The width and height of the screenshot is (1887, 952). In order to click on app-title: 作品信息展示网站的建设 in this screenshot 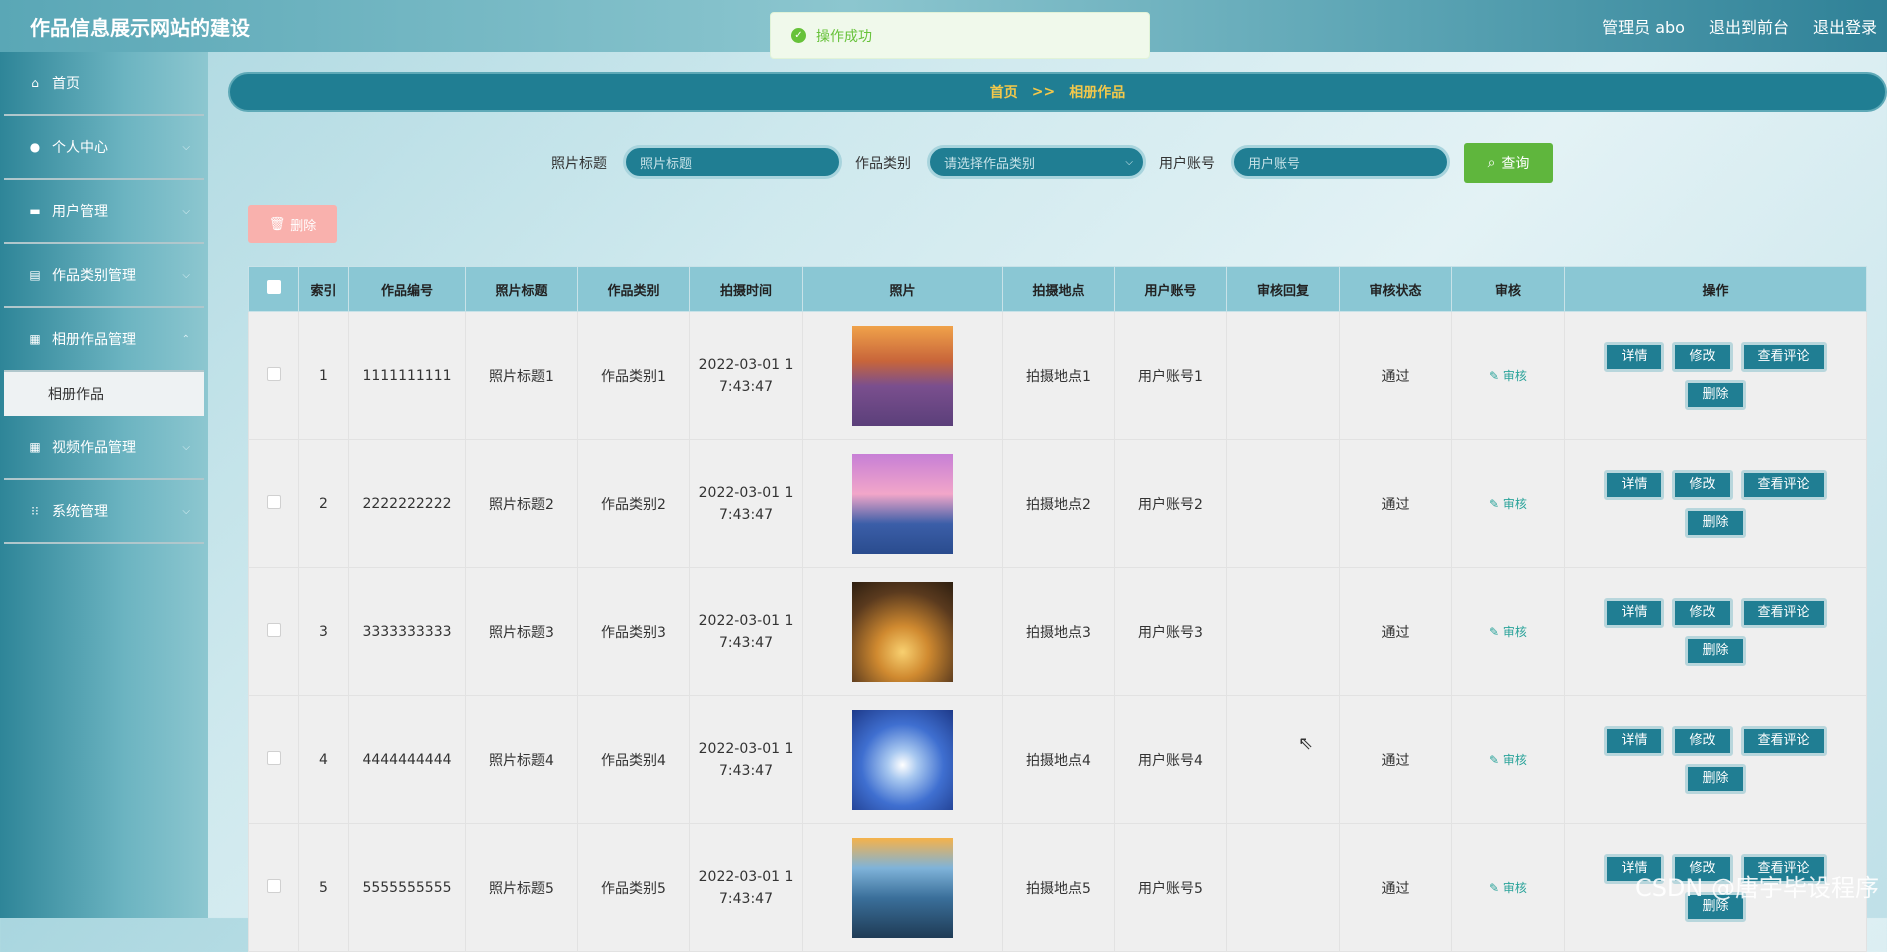, I will do `click(140, 28)`.